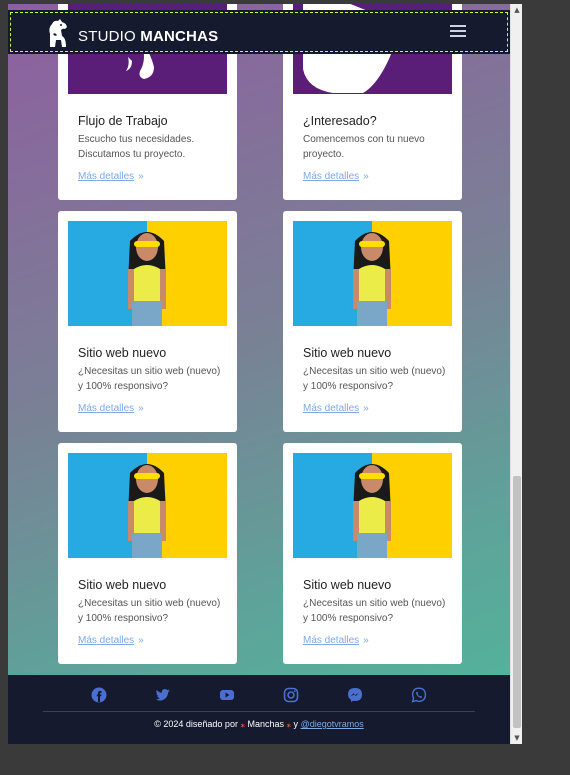 The width and height of the screenshot is (570, 775). Describe the element at coordinates (340, 121) in the screenshot. I see `card-title: ¿Interesado?` at that location.